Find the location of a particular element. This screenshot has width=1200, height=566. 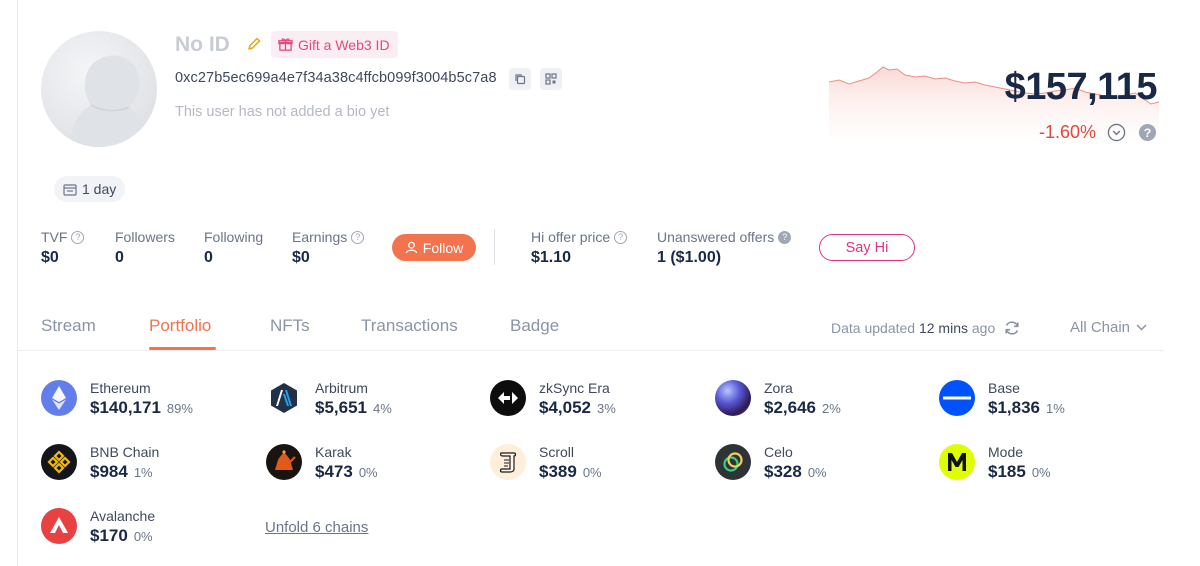

tab-portfolio: Portfolio is located at coordinates (180, 326).